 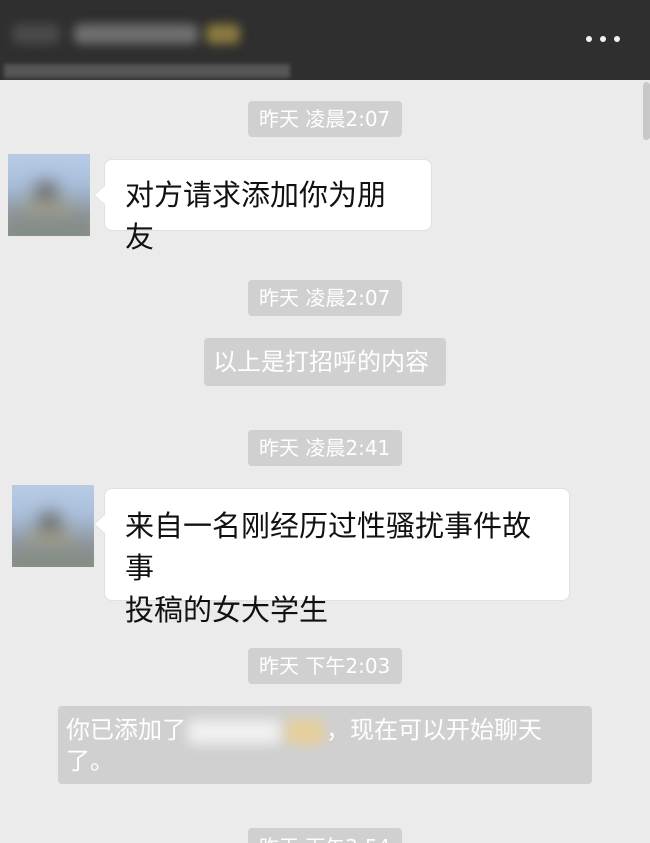 I want to click on redacted-contact-name, so click(x=258, y=733).